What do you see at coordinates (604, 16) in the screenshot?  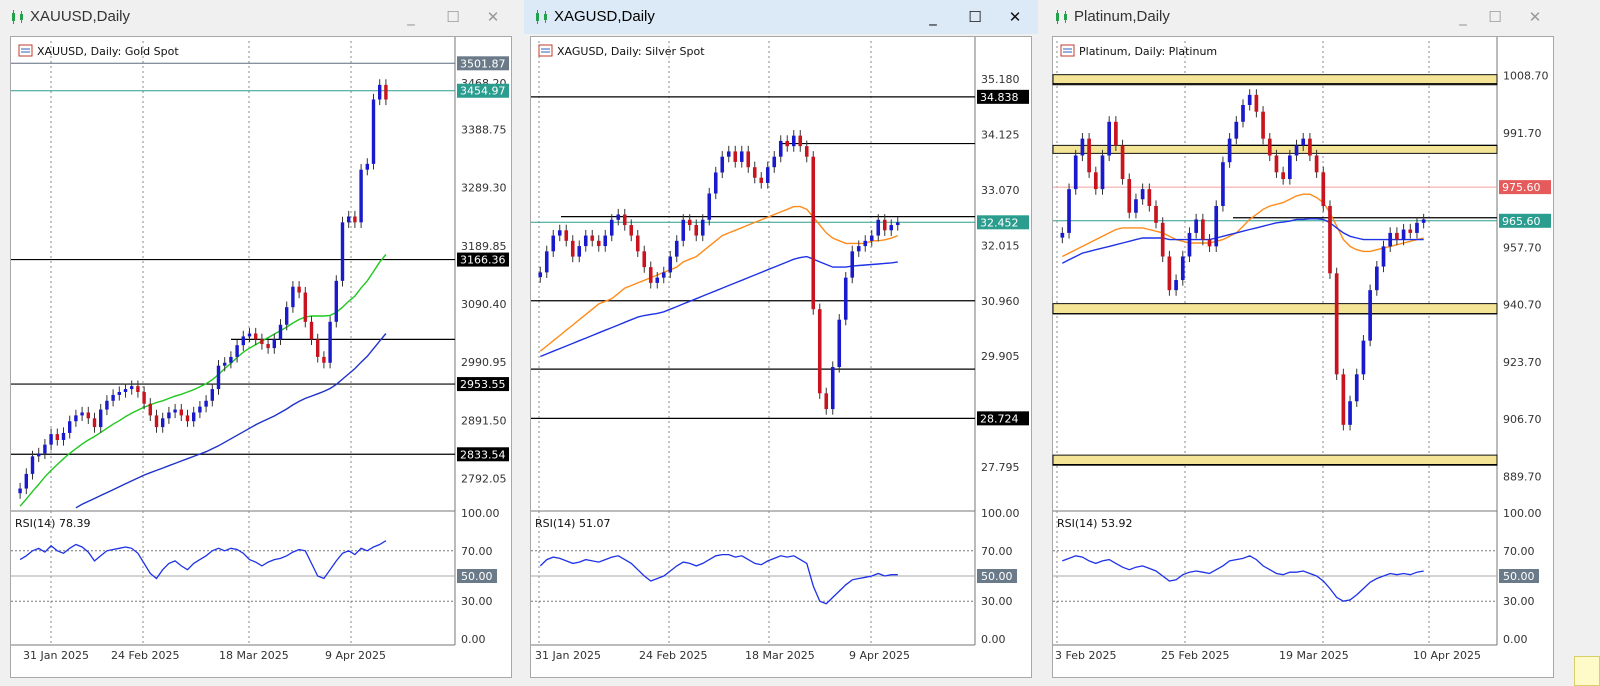 I see `window-title: XAGUSD,Daily` at bounding box center [604, 16].